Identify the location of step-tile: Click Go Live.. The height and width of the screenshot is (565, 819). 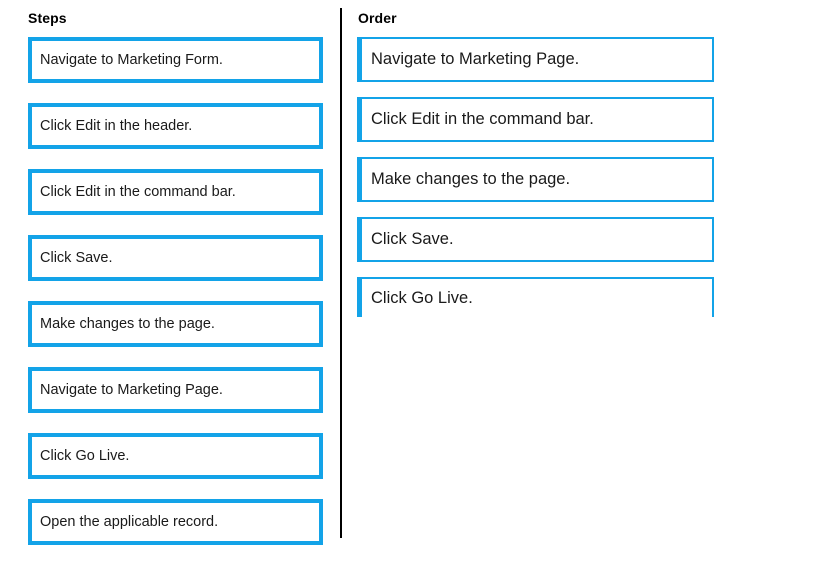
(175, 456).